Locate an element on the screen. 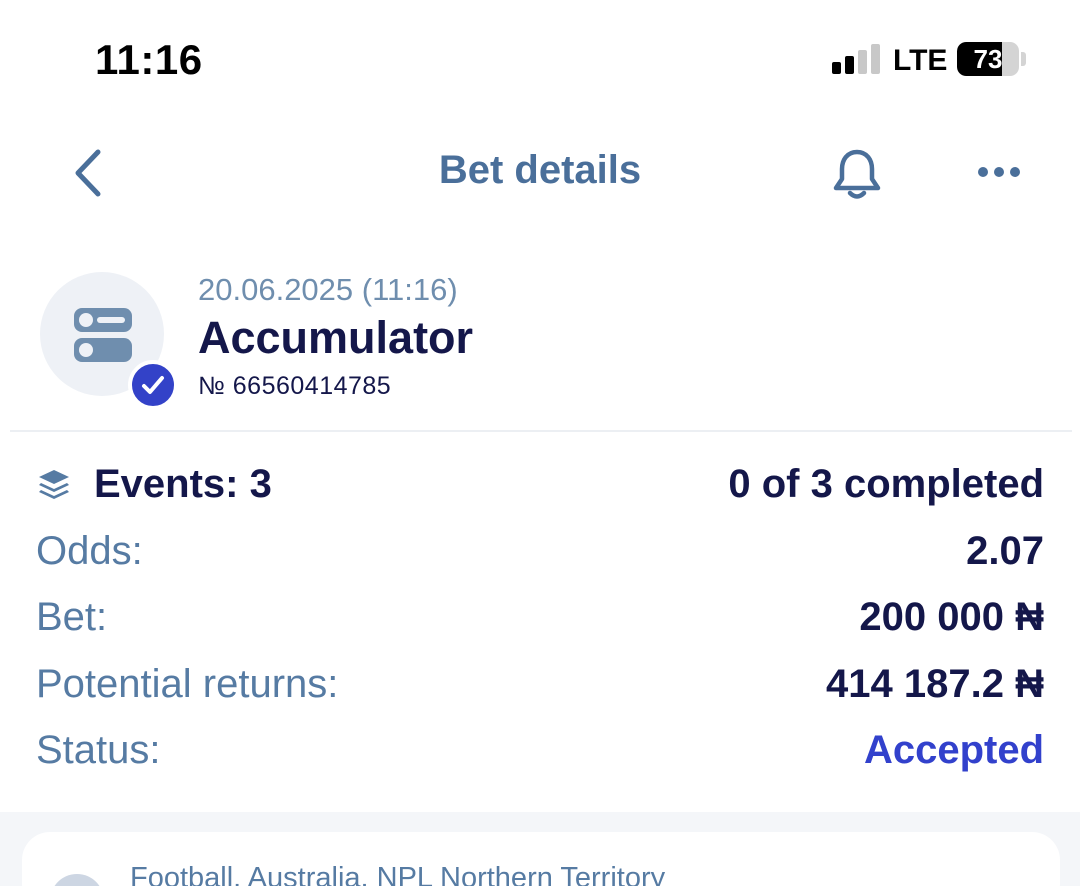 The image size is (1080, 886). events-row: Events: 3 0 of 3 completed is located at coordinates (540, 488).